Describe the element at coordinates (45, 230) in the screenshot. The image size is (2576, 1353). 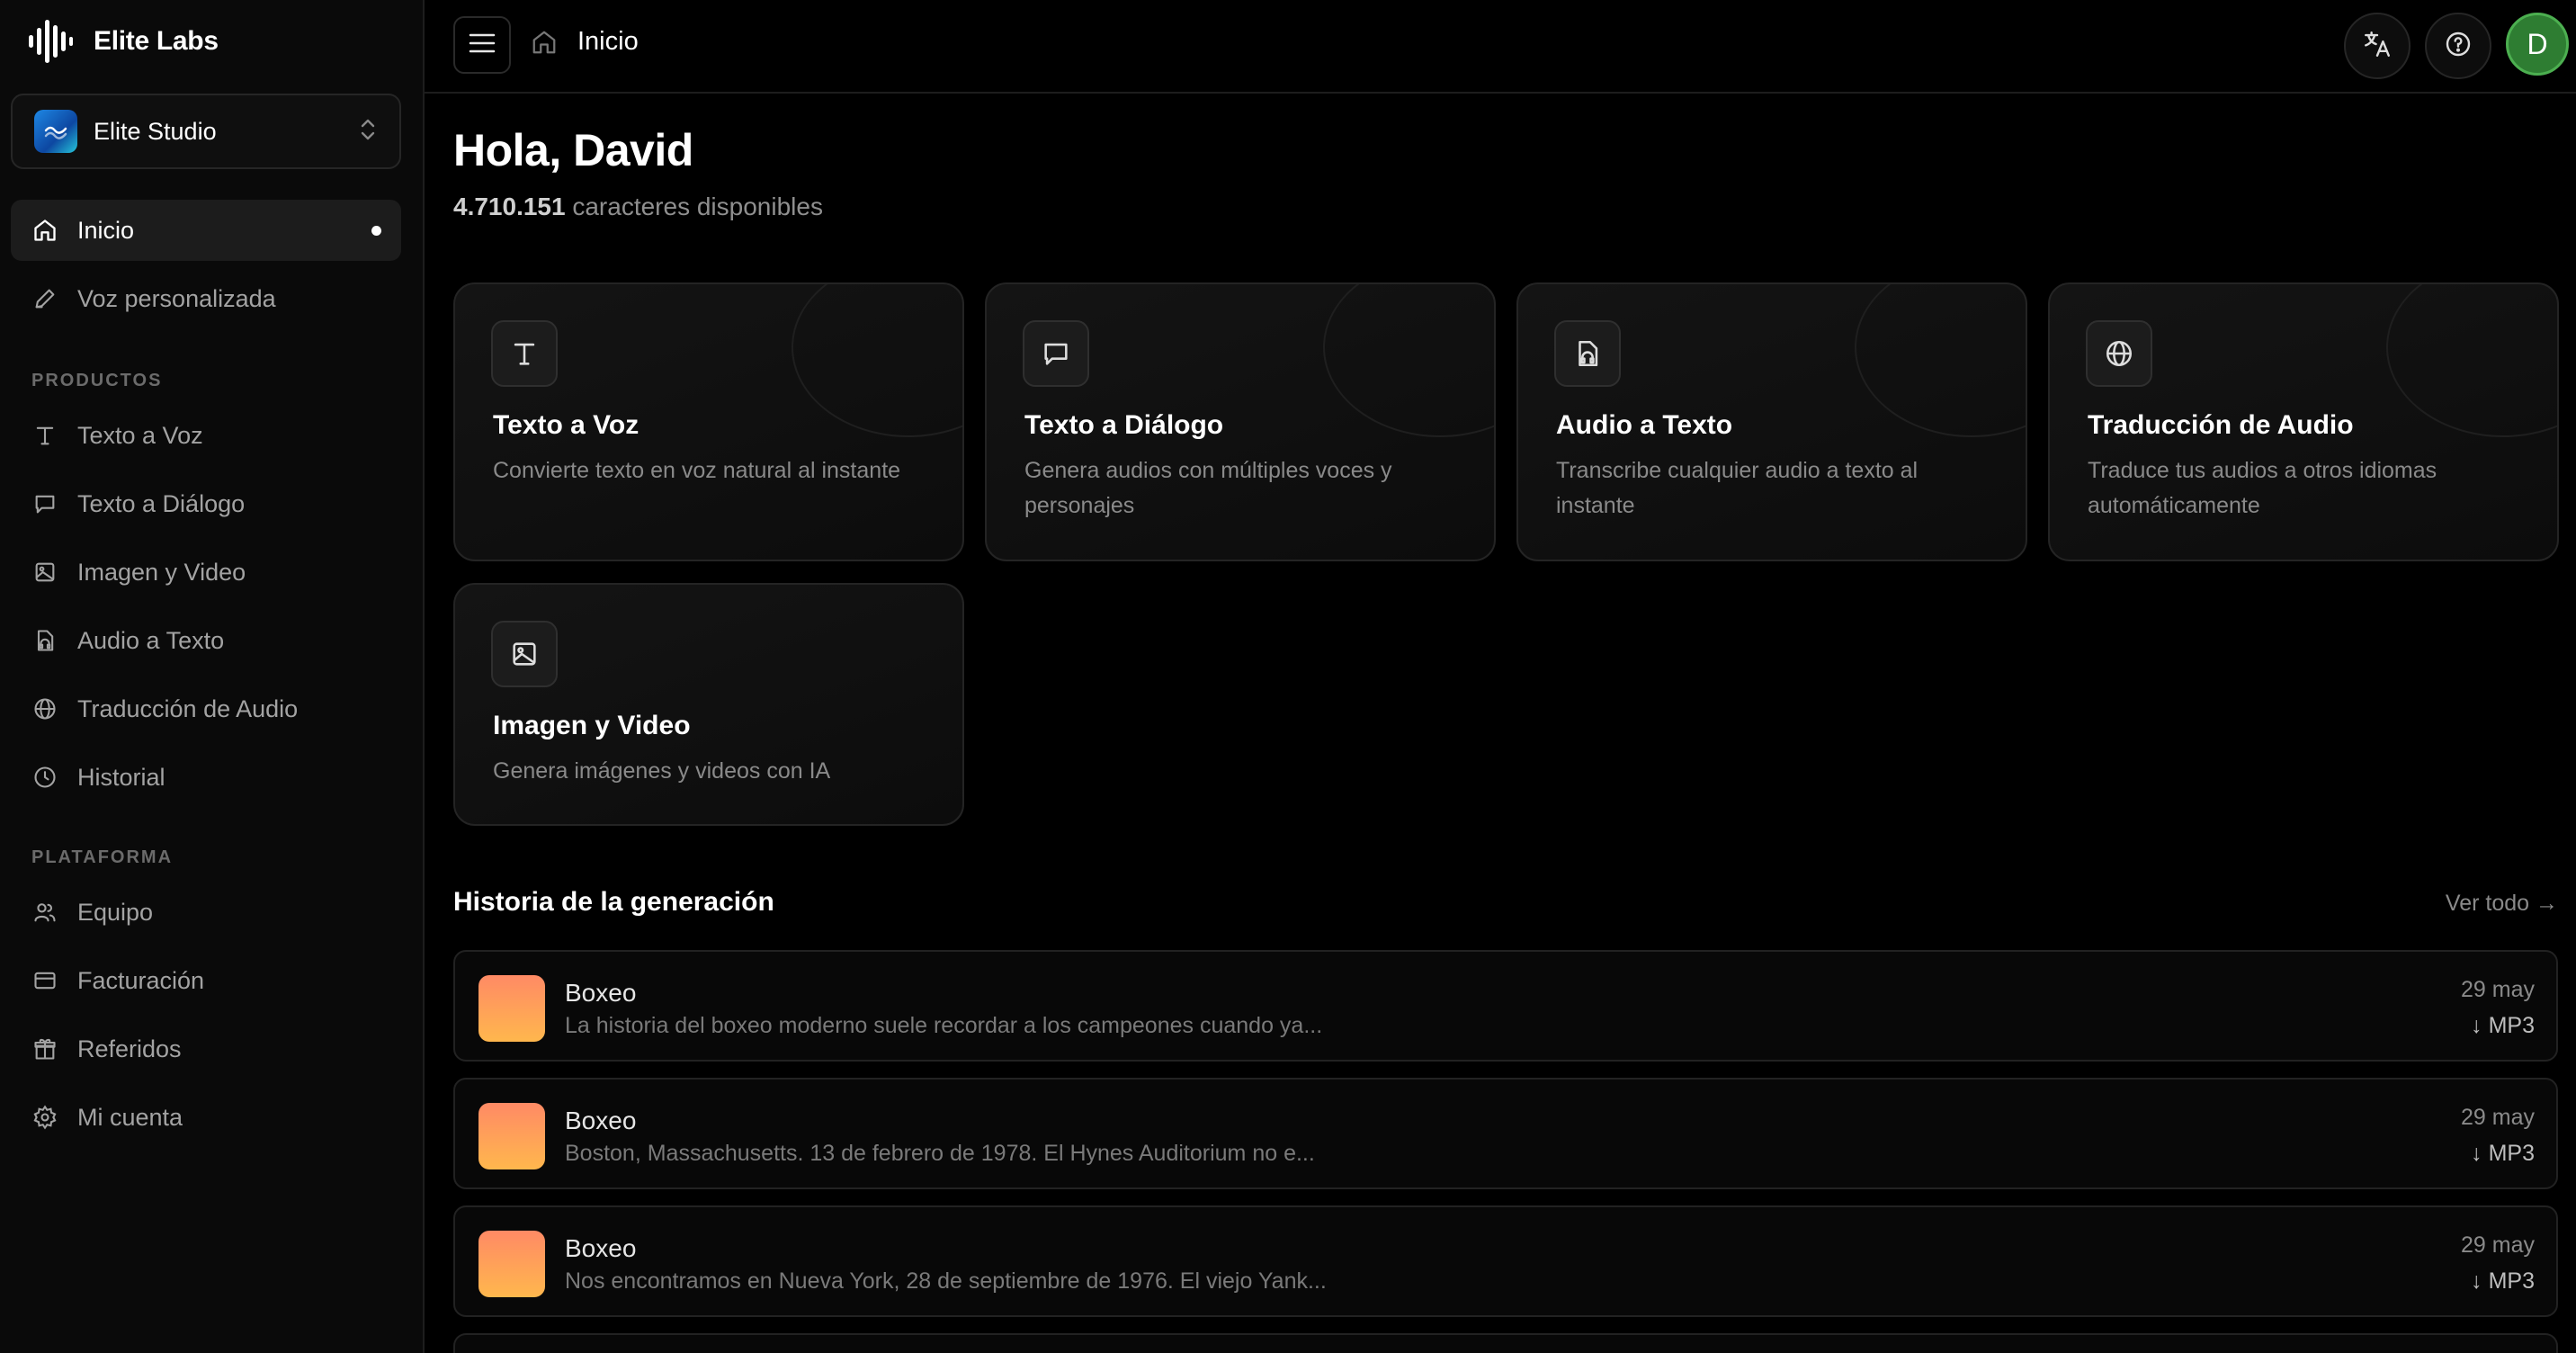
I see `home-icon` at that location.